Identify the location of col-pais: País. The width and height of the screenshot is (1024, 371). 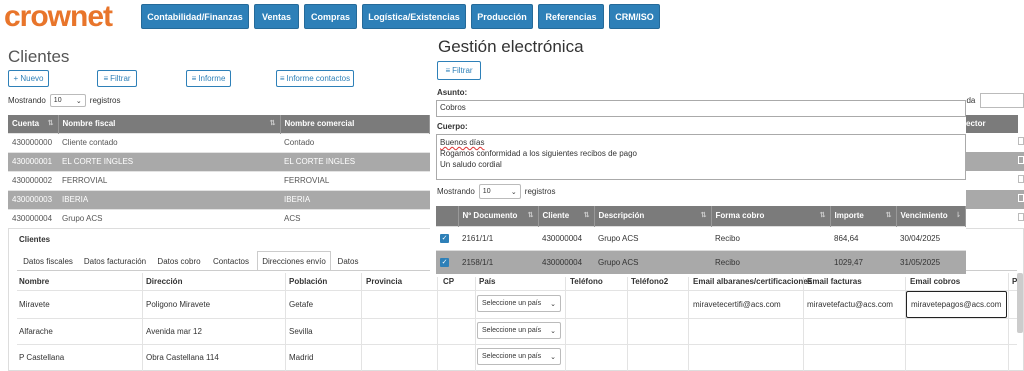
(487, 281).